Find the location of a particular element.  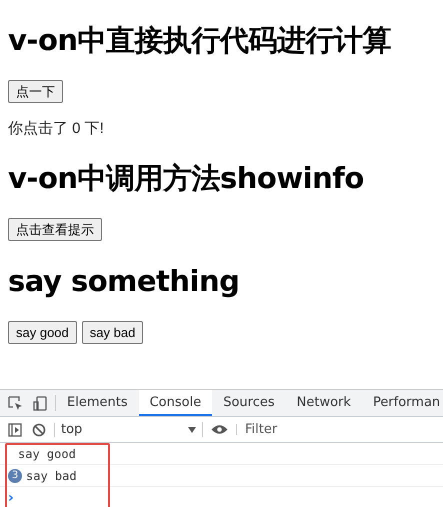

clear-console-icon is located at coordinates (39, 429).